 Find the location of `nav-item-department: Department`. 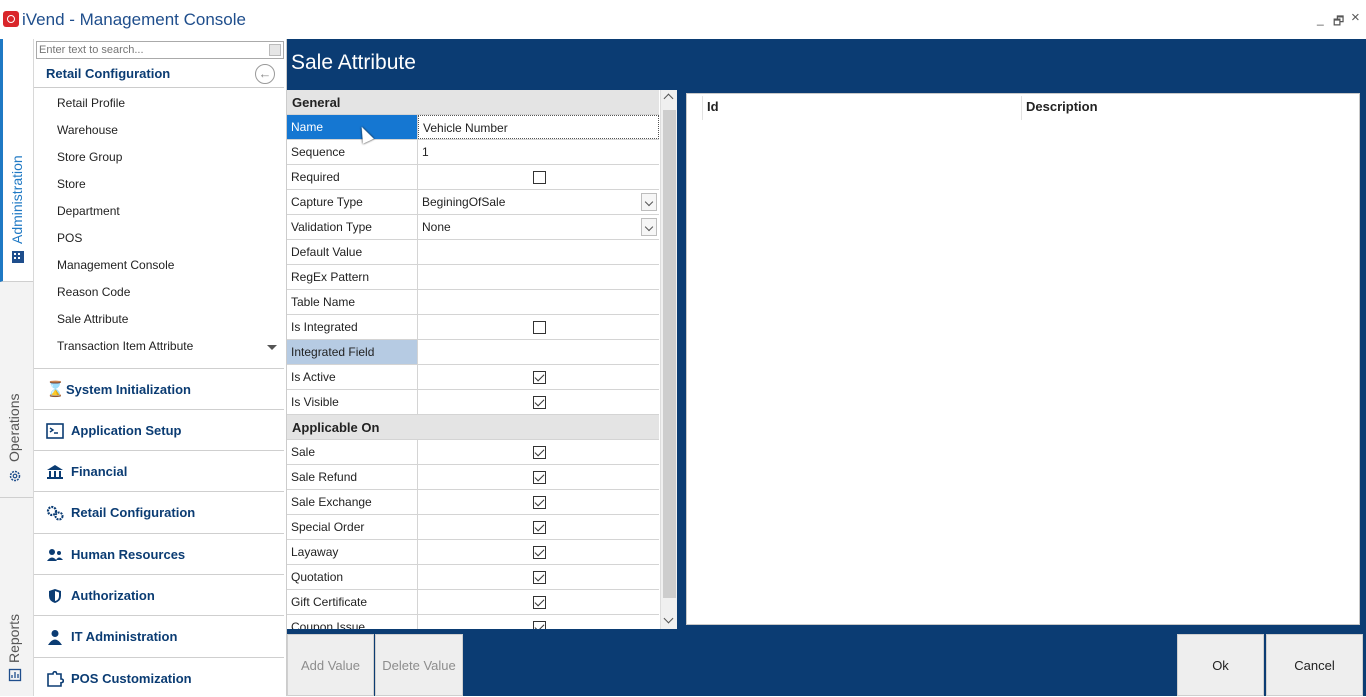

nav-item-department: Department is located at coordinates (88, 211).